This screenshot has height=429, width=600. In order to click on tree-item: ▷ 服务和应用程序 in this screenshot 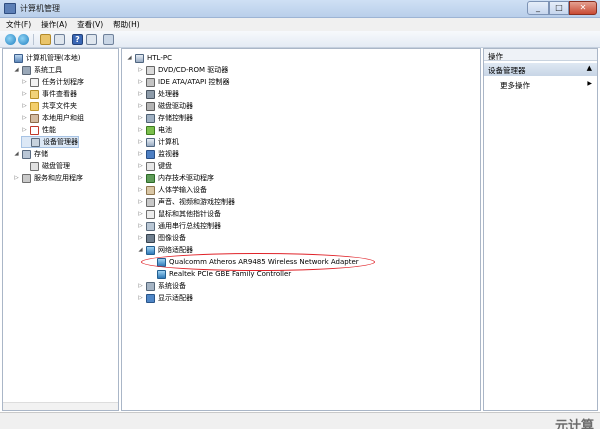, I will do `click(48, 178)`.